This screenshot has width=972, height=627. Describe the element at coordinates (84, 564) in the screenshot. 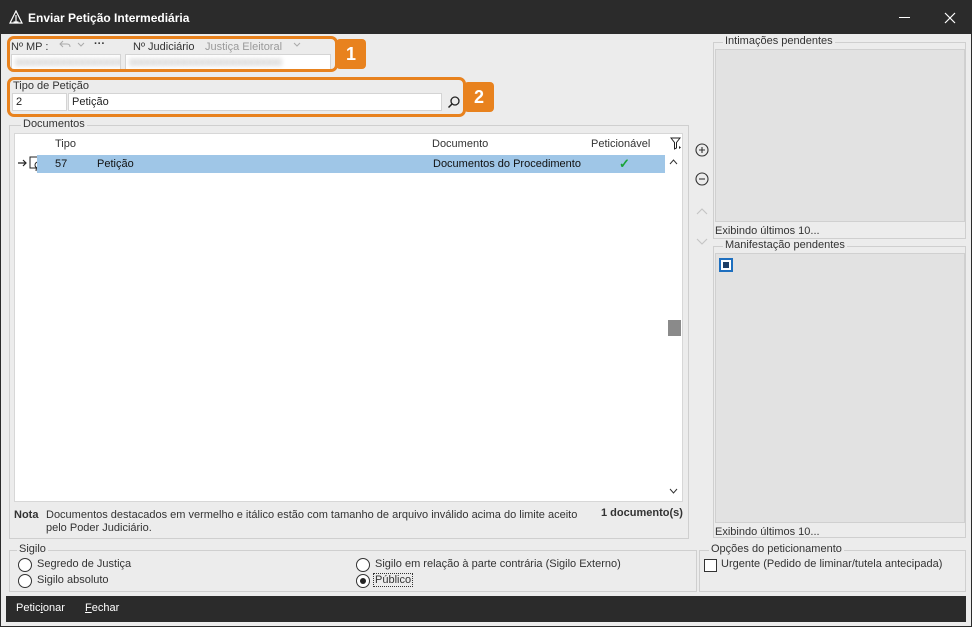

I see `radio-segredo-justica-label: Segredo de Justiça` at that location.